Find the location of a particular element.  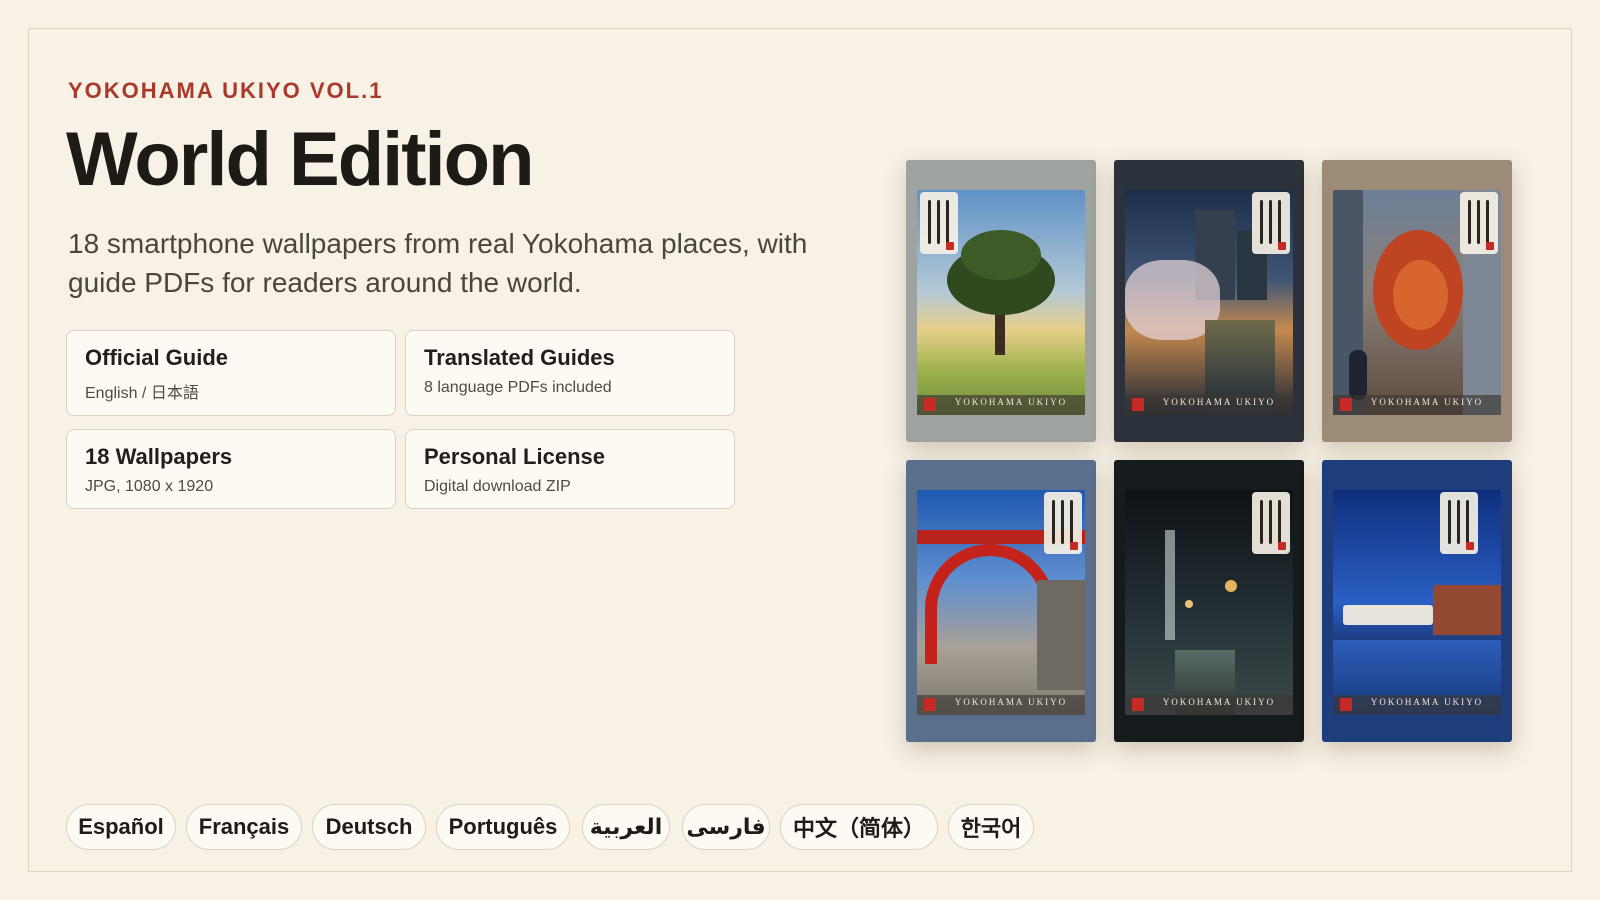

feature-card-personal-license: Personal License Digital download ZIP is located at coordinates (570, 469).